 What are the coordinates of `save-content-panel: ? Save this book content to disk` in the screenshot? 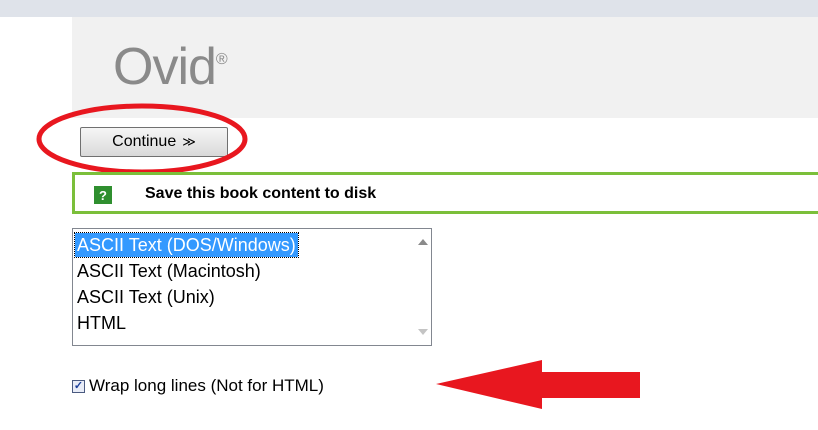 It's located at (445, 193).